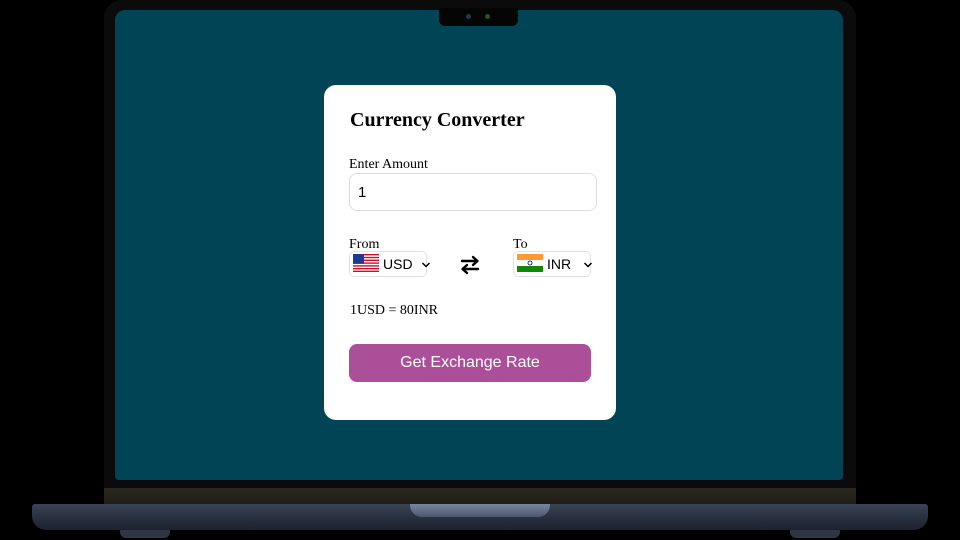 This screenshot has height=540, width=960. What do you see at coordinates (366, 264) in the screenshot?
I see `us-flag-icon` at bounding box center [366, 264].